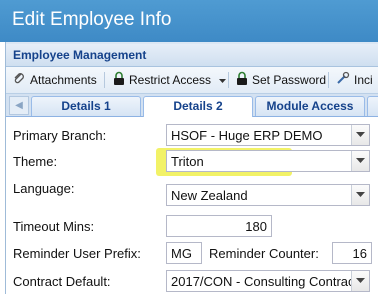  I want to click on primary-branch-select: HSOF - Huge ERP DEMO, so click(268, 135).